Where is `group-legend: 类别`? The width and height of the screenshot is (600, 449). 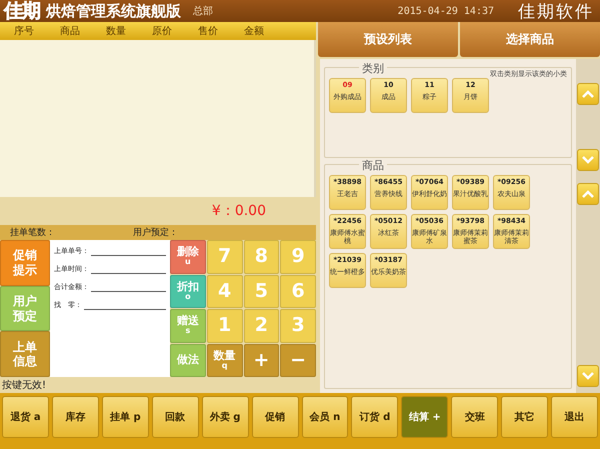 group-legend: 类别 is located at coordinates (373, 68).